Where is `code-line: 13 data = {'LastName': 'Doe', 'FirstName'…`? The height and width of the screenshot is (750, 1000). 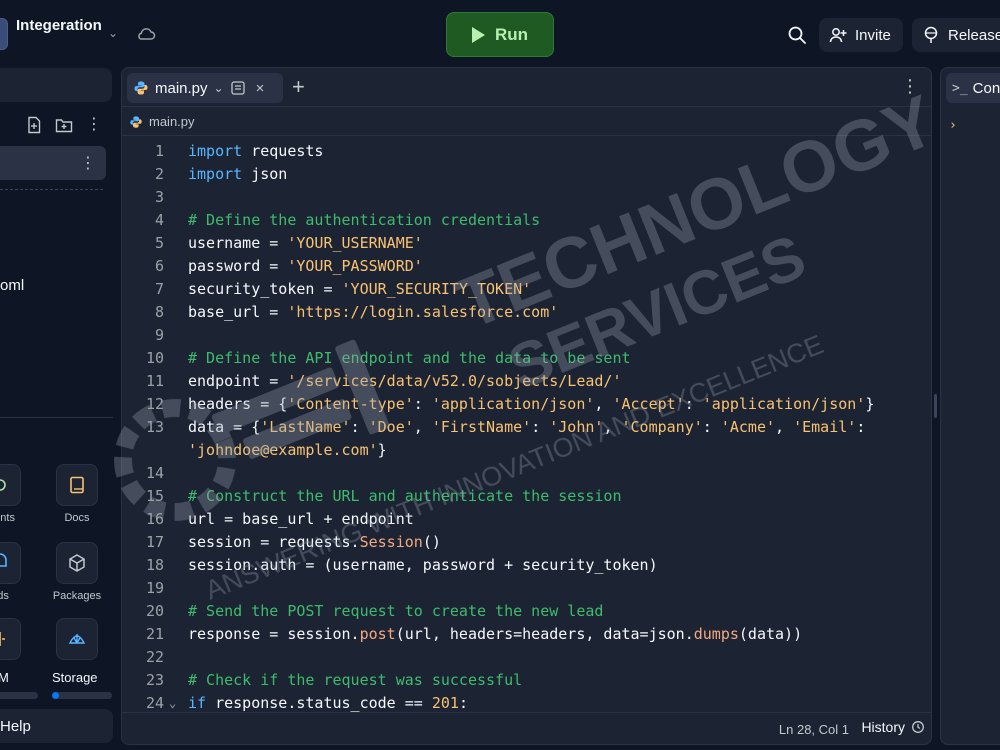
code-line: 13 data = {'LastName': 'Doe', 'FirstName'… is located at coordinates (526, 427).